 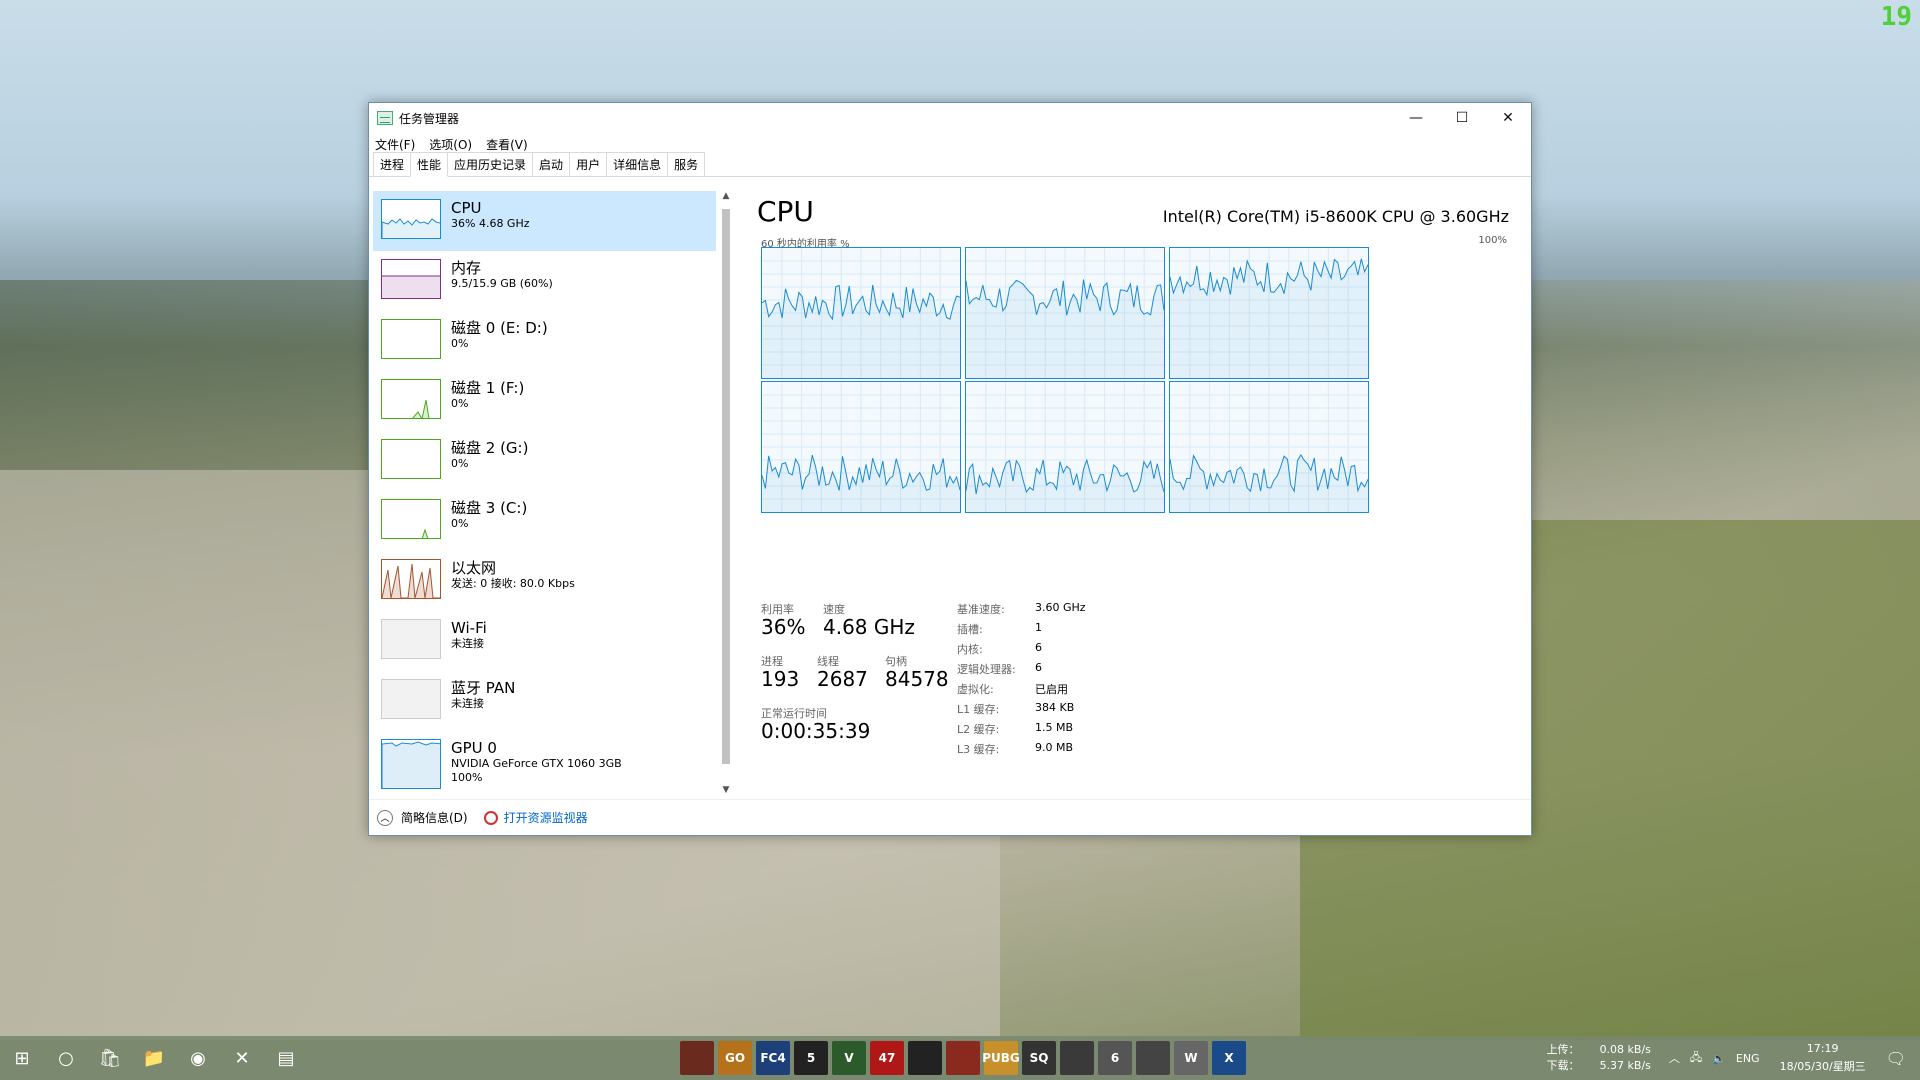 I want to click on speed-value: 4.68 GHz, so click(x=869, y=627).